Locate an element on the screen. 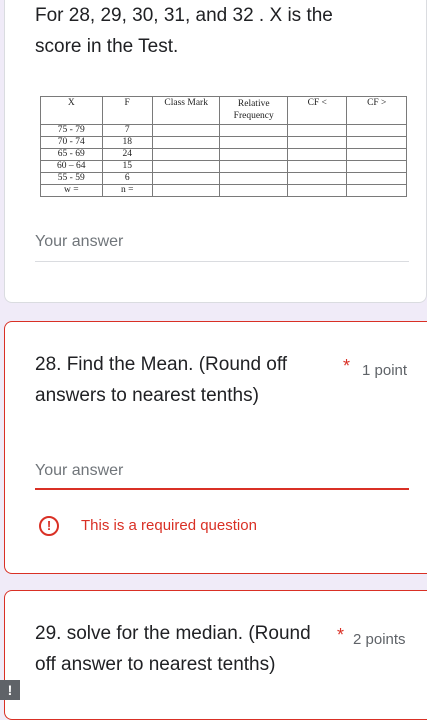 The width and height of the screenshot is (427, 720). header-x: X is located at coordinates (71, 110).